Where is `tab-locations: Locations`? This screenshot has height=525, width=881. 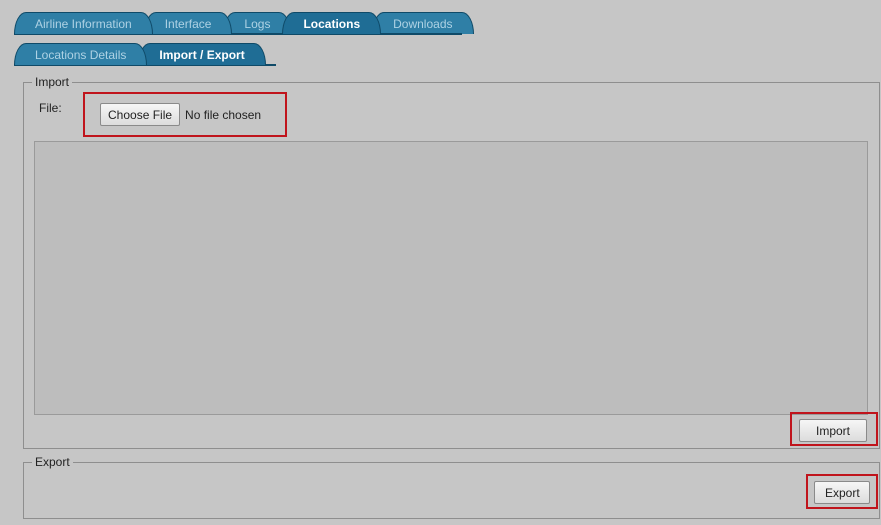
tab-locations: Locations is located at coordinates (332, 23).